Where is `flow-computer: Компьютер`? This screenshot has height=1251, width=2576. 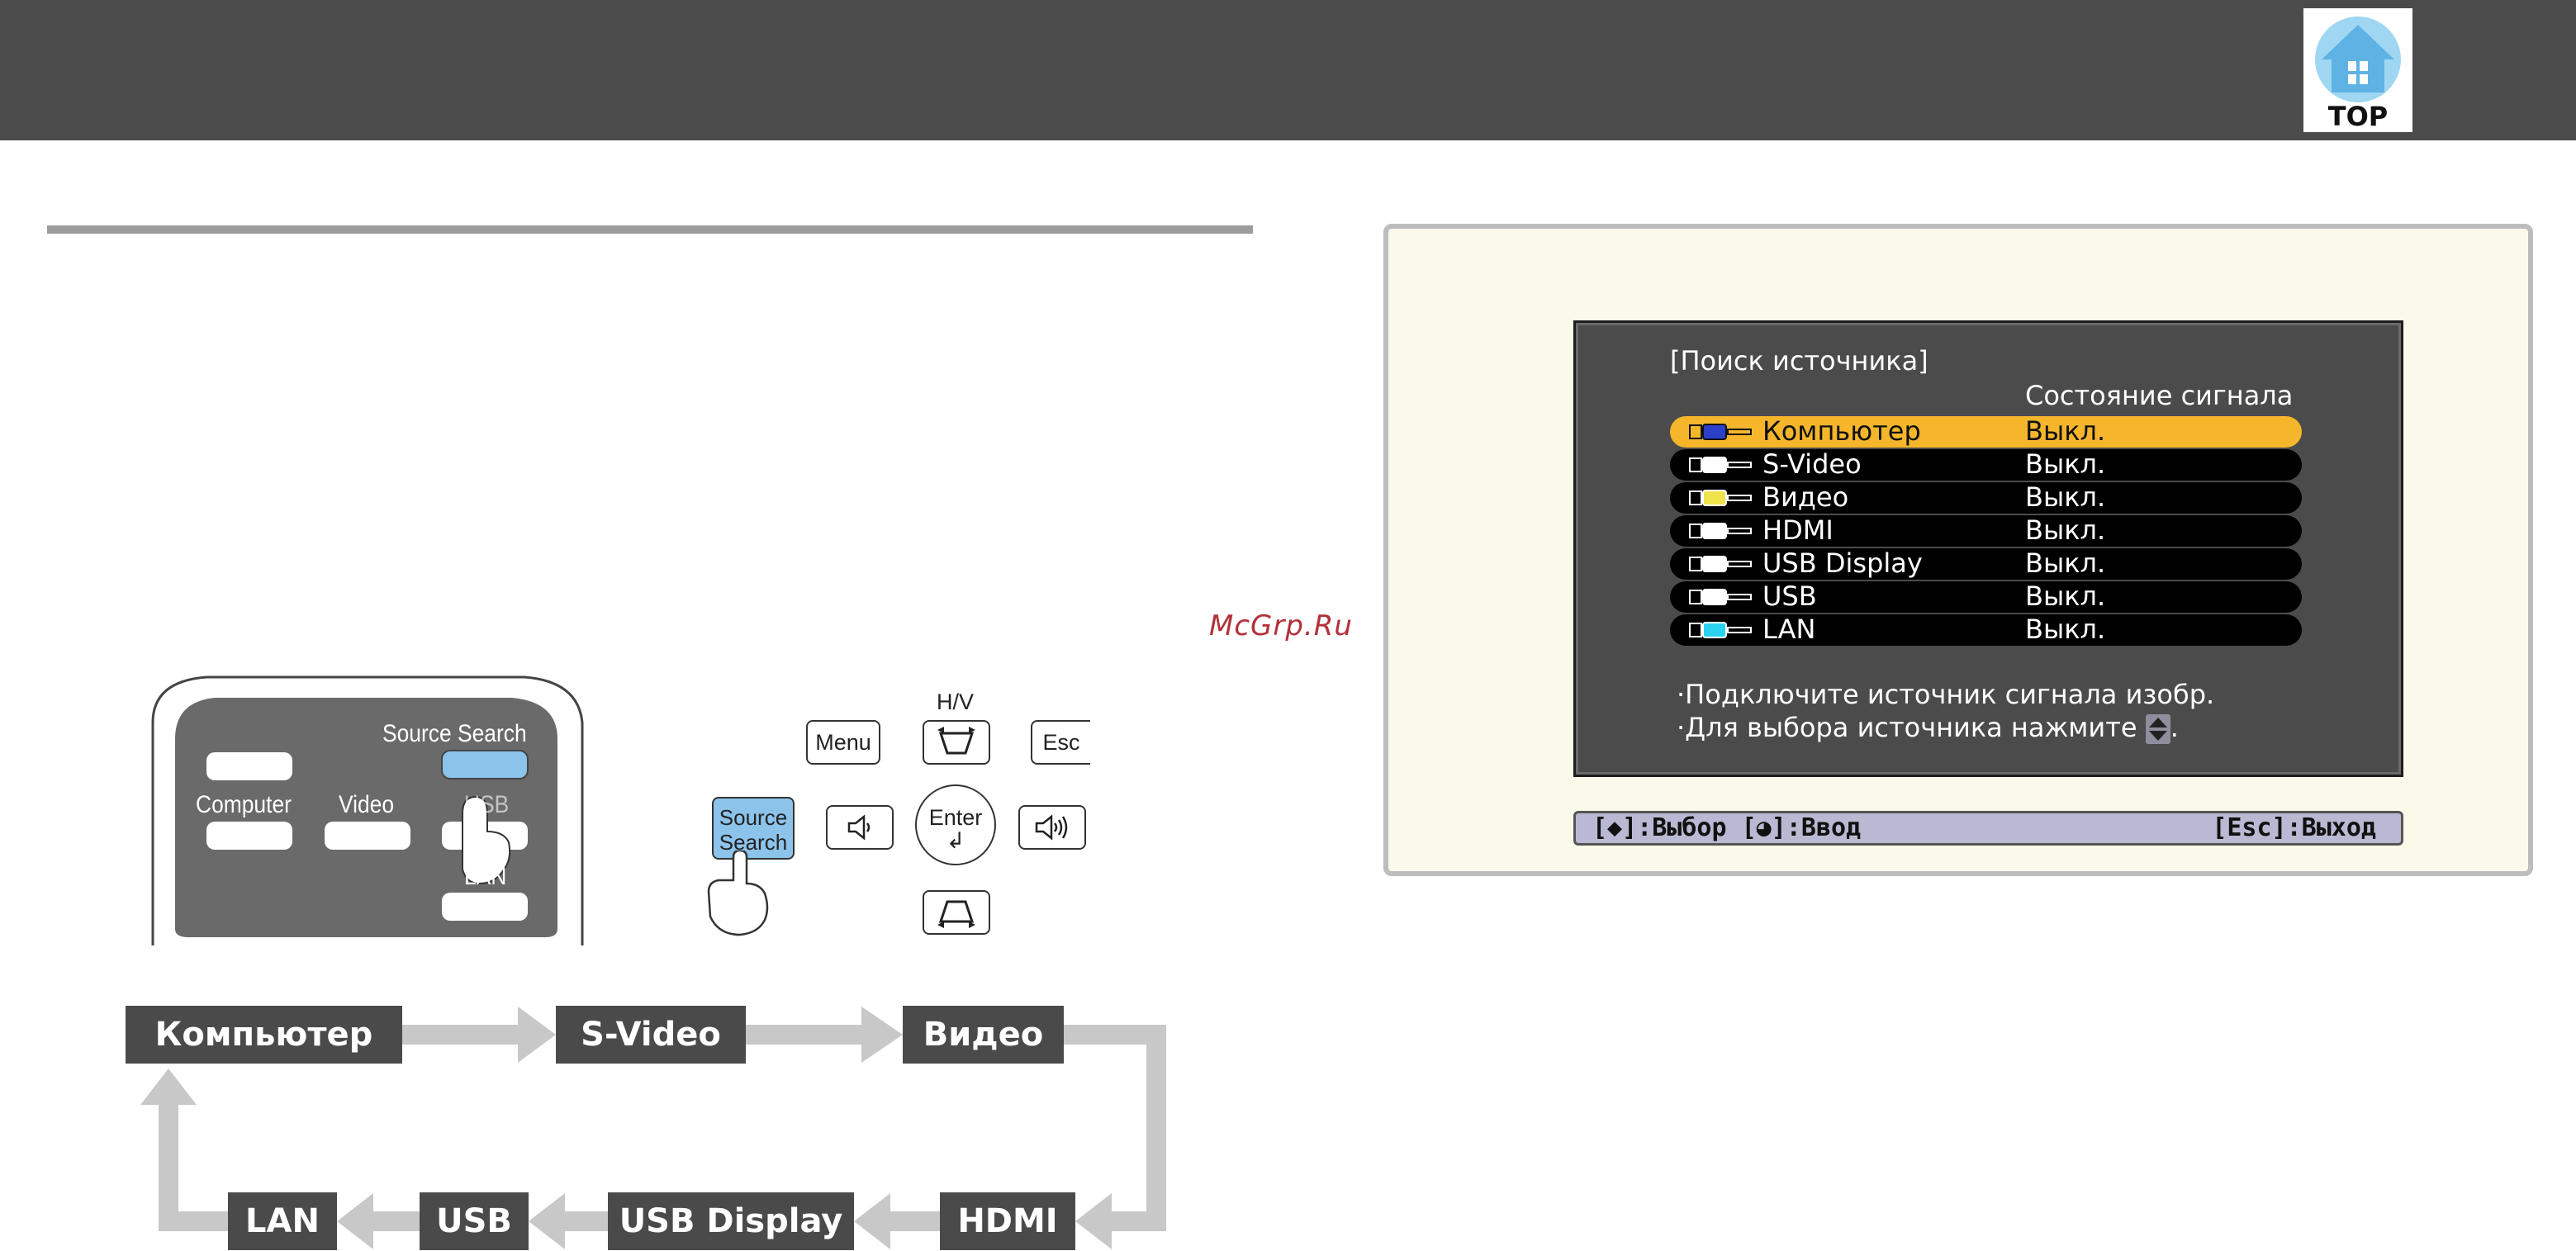
flow-computer: Компьютер is located at coordinates (264, 1035).